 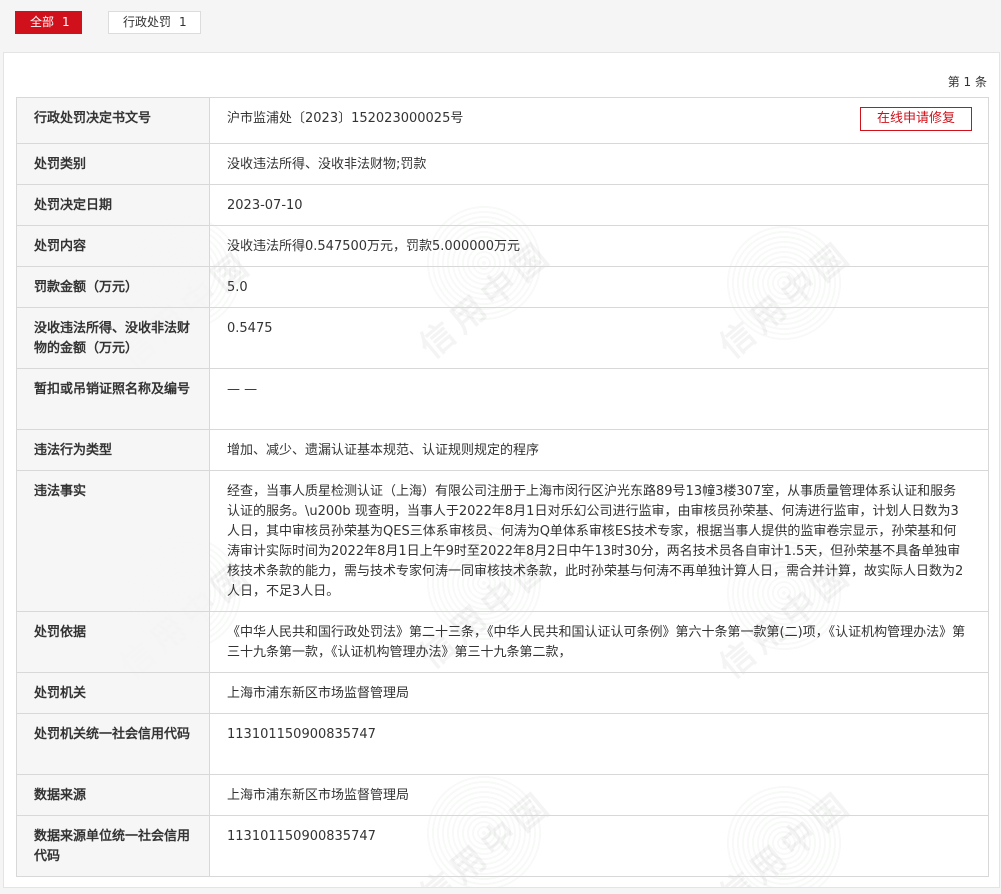 I want to click on table-row: 没收违法所得、没收非法财物的金额（万元） 0.5475, so click(x=502, y=338).